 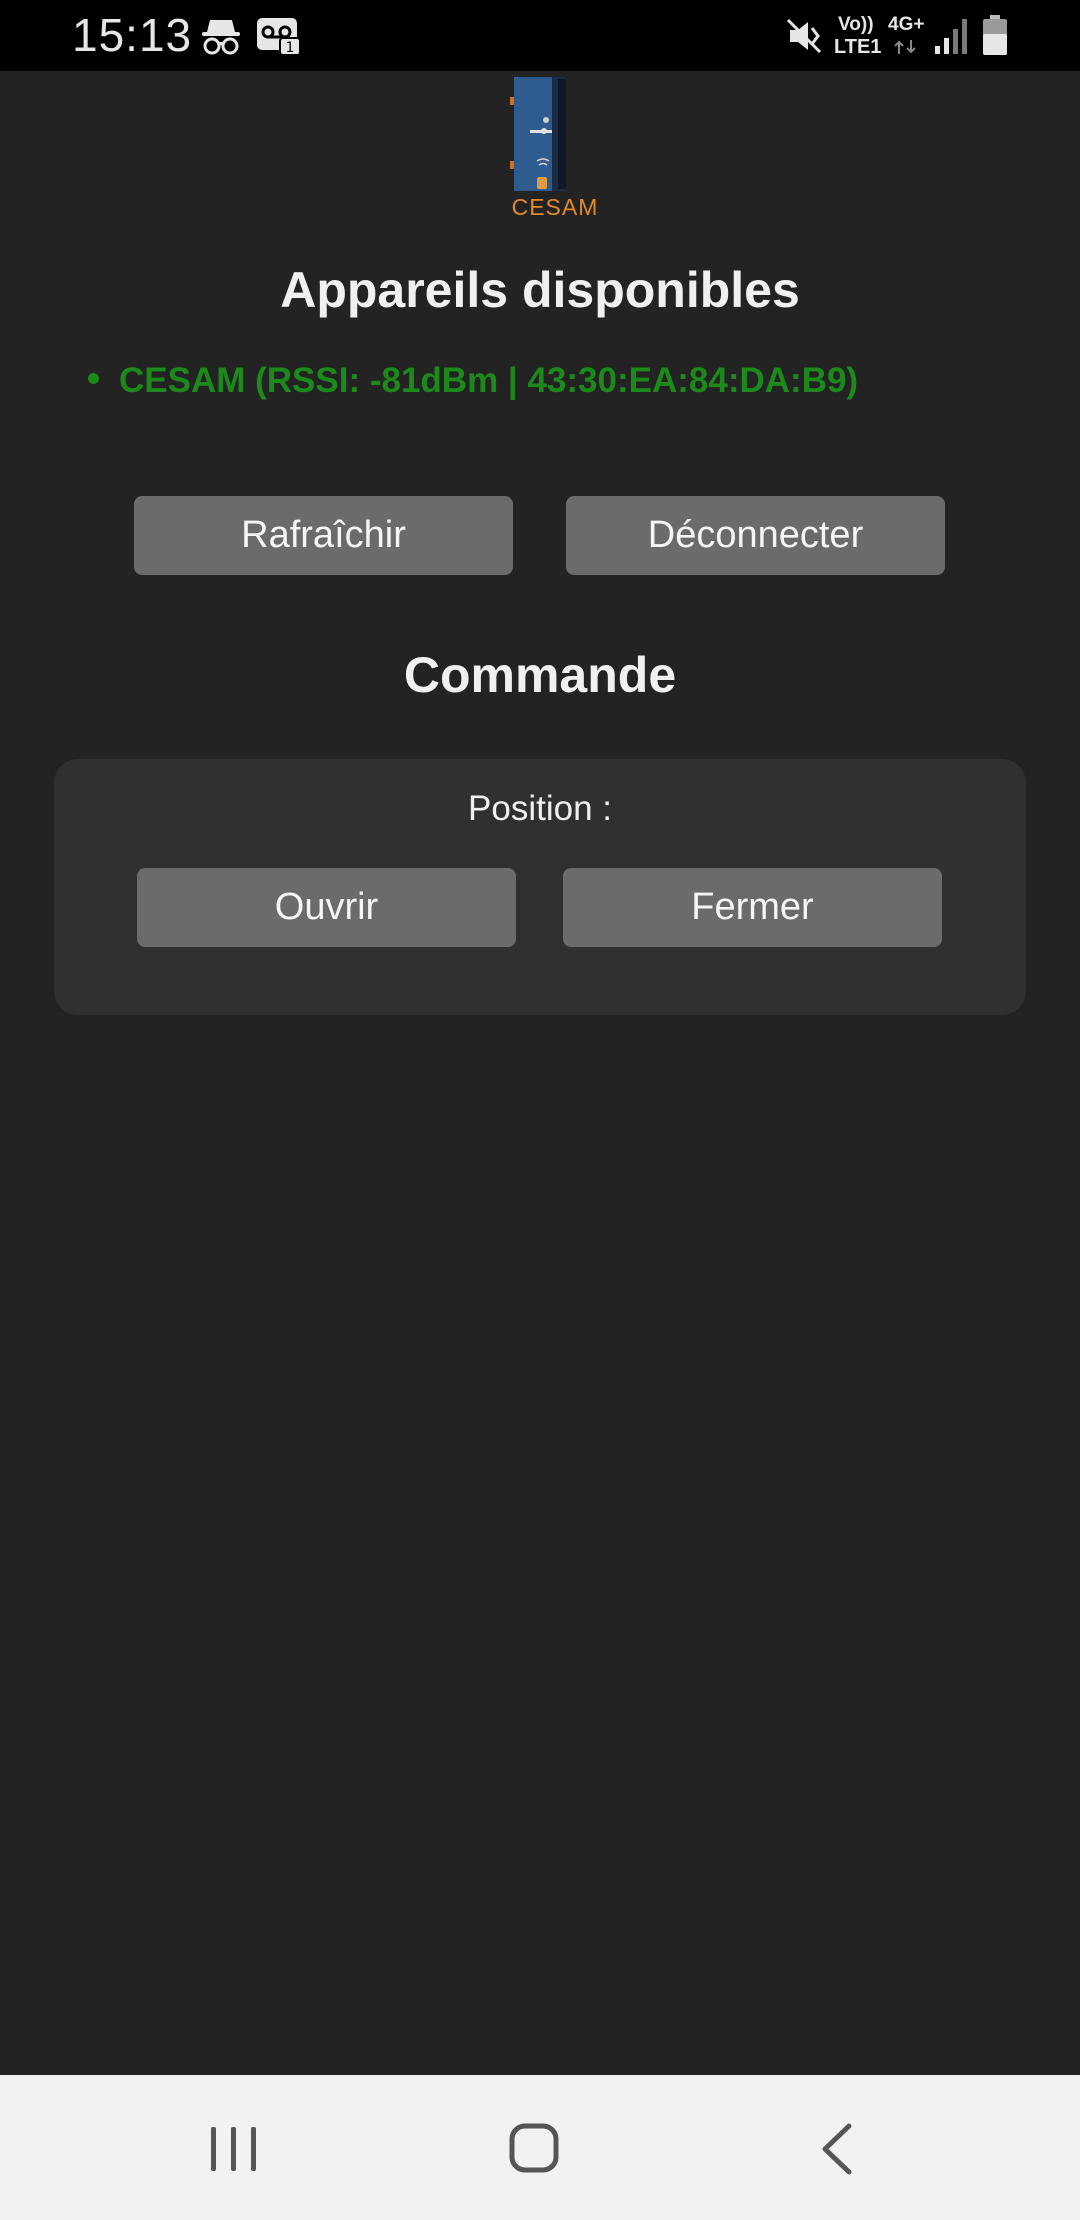 What do you see at coordinates (906, 24) in the screenshot?
I see `network-type-label: 4G+` at bounding box center [906, 24].